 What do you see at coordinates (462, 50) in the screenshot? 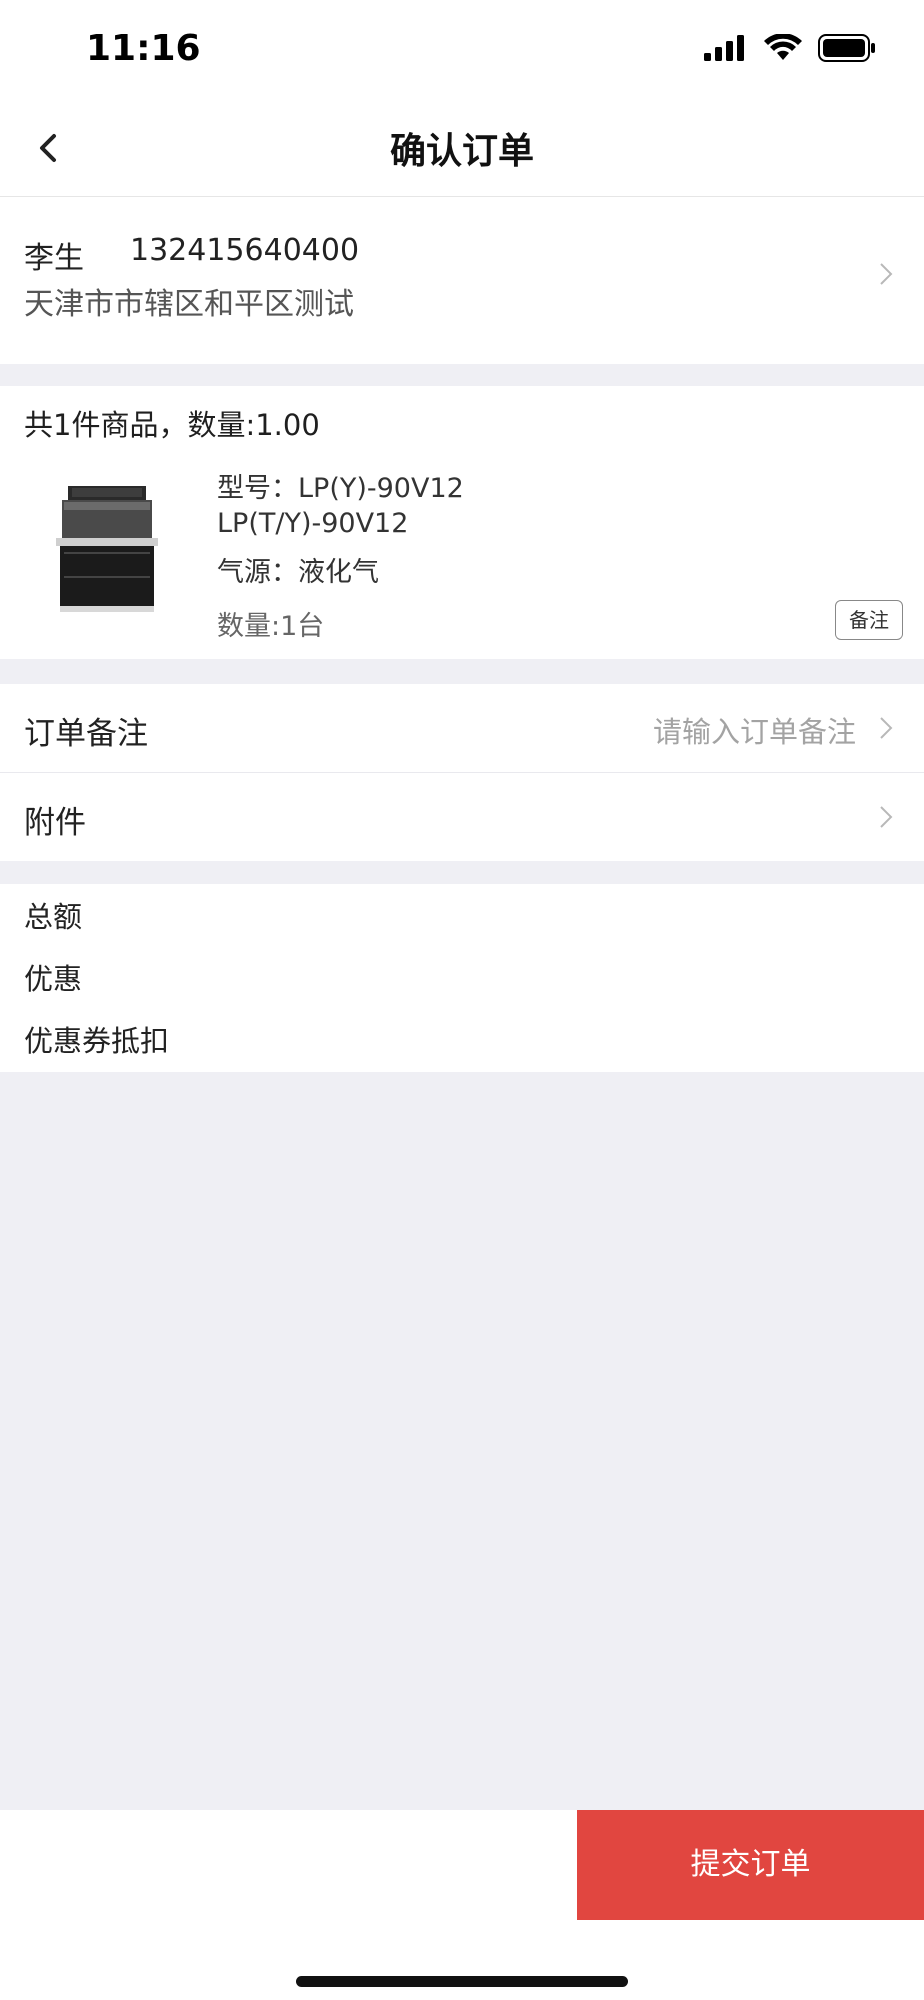
I see `status-bar: 11:16` at bounding box center [462, 50].